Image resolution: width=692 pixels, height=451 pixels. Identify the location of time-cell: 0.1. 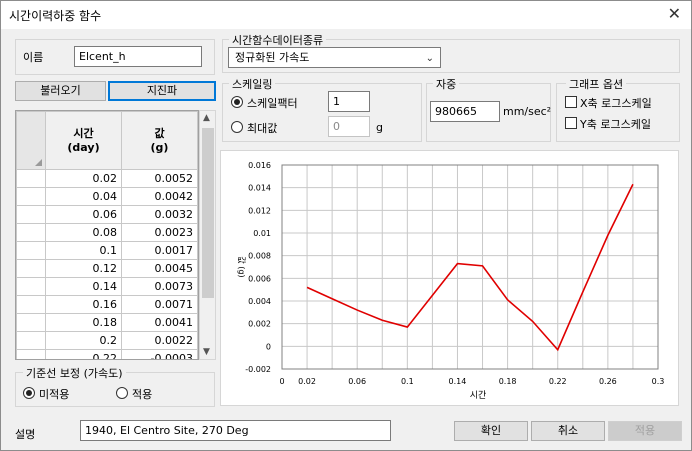
(83, 250).